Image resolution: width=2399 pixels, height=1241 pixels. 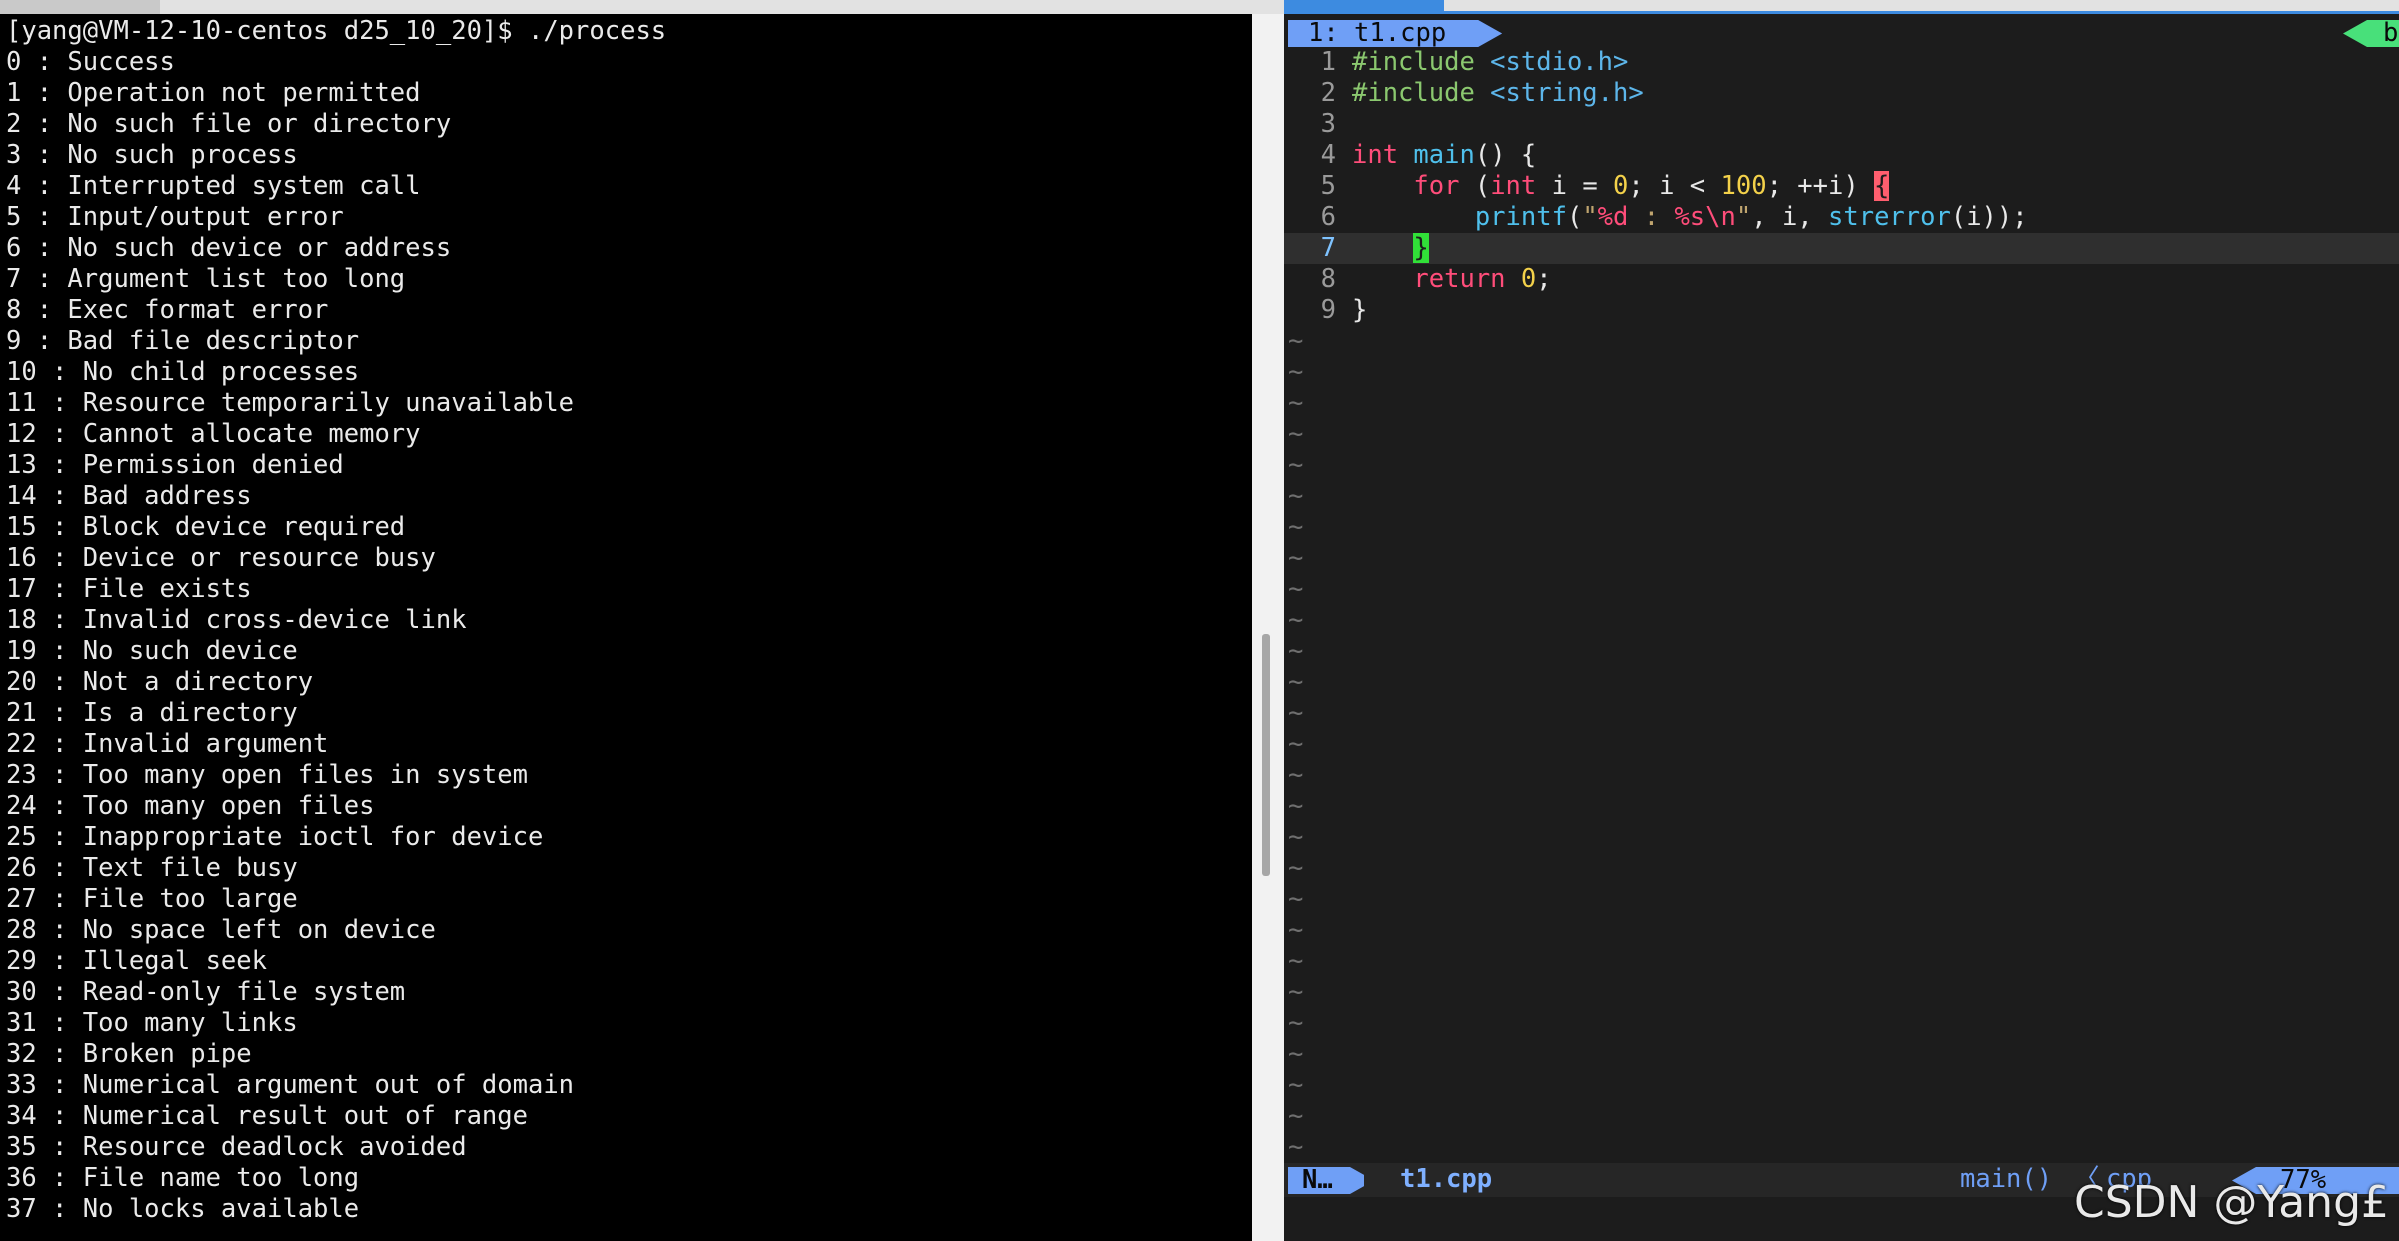 I want to click on terminal-line: 16 : Device or resource busy, so click(x=221, y=558).